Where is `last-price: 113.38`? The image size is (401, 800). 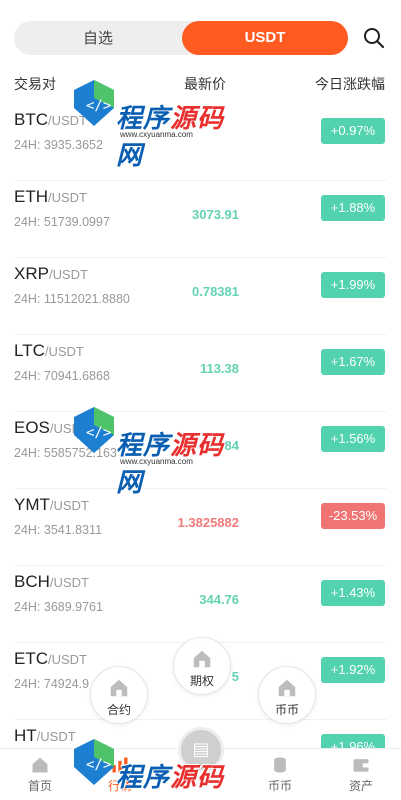
last-price: 113.38 is located at coordinates (219, 368).